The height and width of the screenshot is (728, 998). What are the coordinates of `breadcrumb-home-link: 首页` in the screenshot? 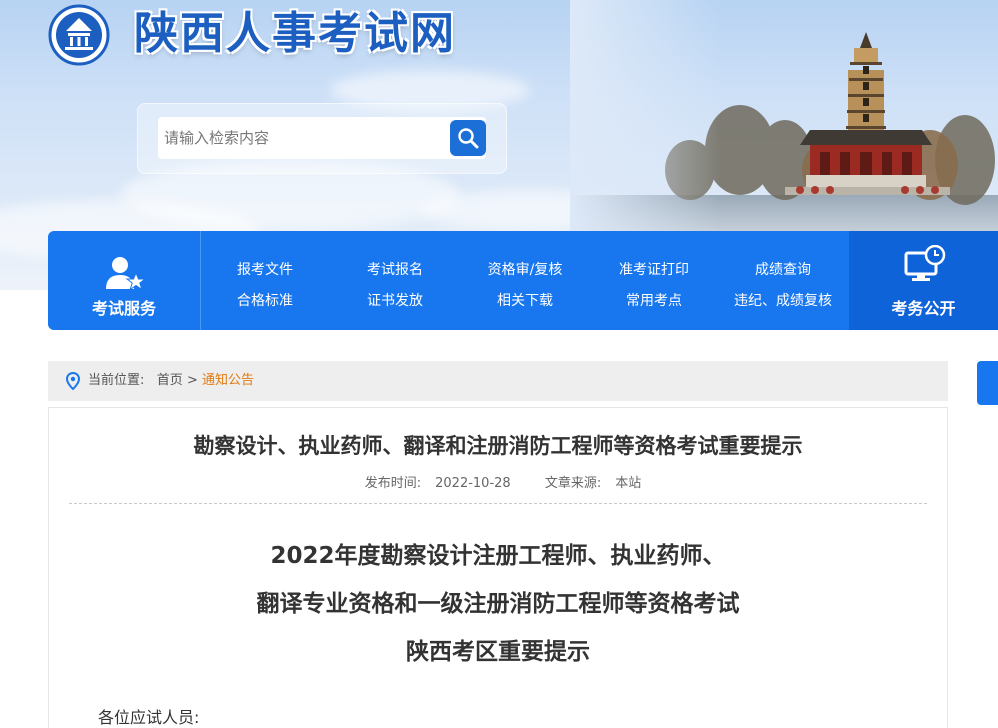 It's located at (170, 380).